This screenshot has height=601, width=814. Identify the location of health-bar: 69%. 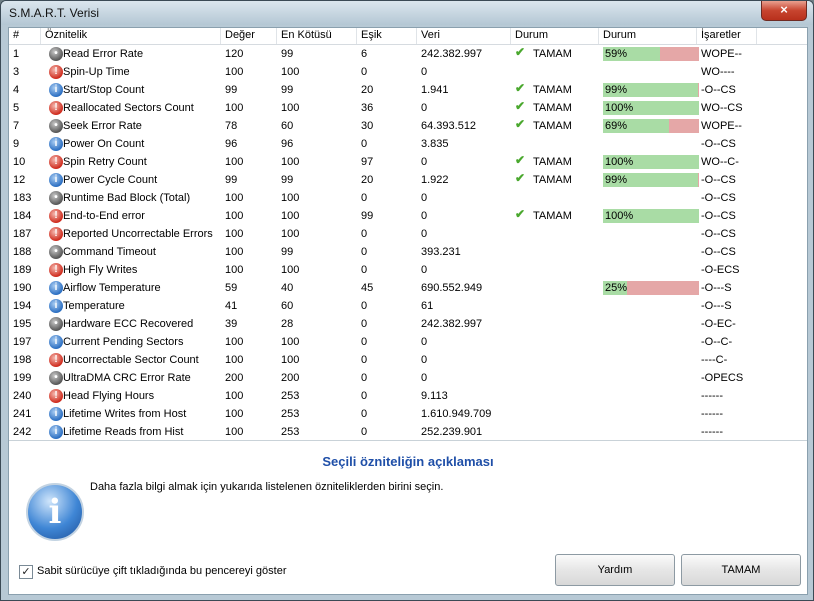
(651, 126).